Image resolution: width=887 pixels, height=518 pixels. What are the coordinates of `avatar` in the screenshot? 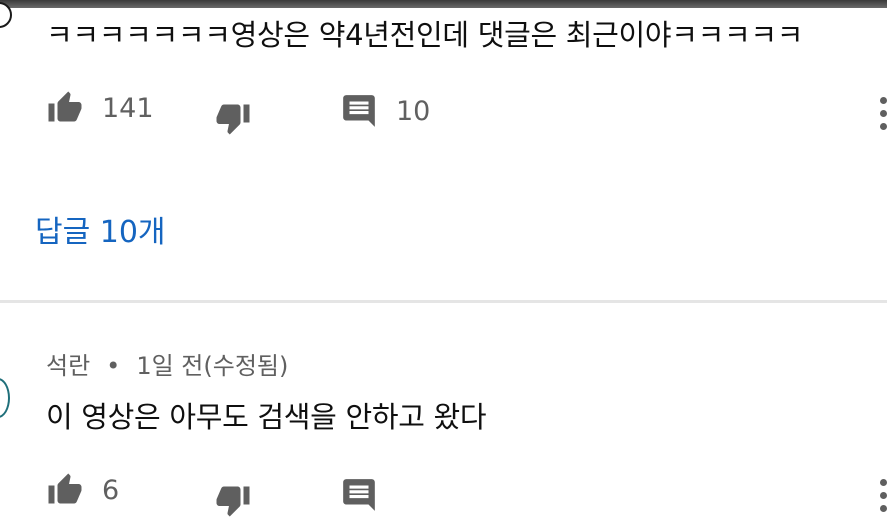 It's located at (5, 398).